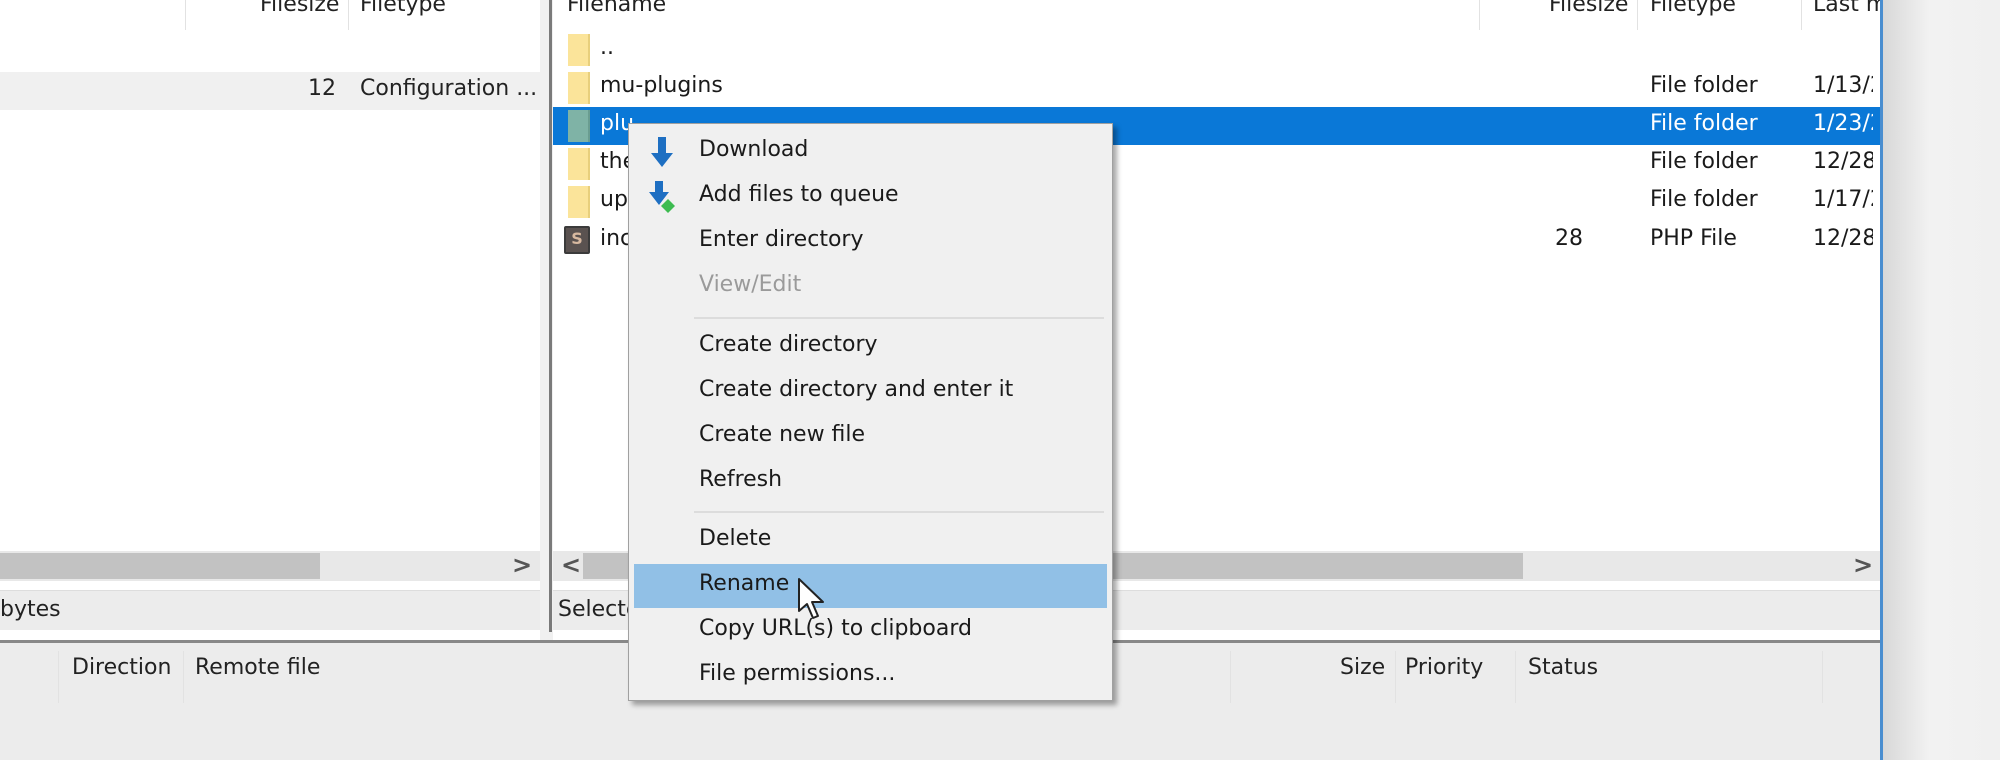 This screenshot has width=2000, height=760. Describe the element at coordinates (1843, 199) in the screenshot. I see `file-last-modified: 1/17/2` at that location.